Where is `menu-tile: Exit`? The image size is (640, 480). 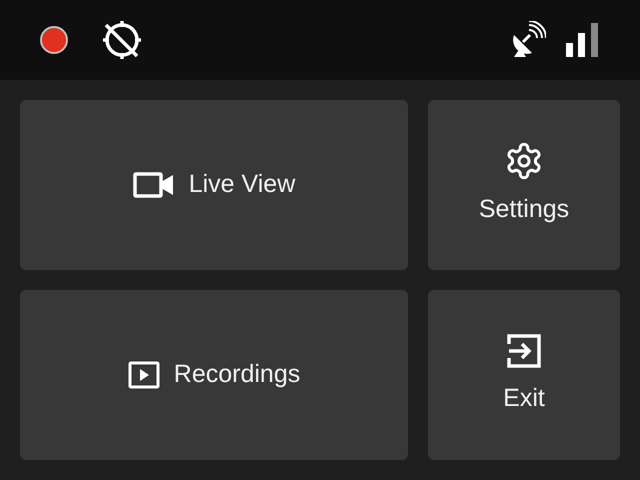 menu-tile: Exit is located at coordinates (524, 375).